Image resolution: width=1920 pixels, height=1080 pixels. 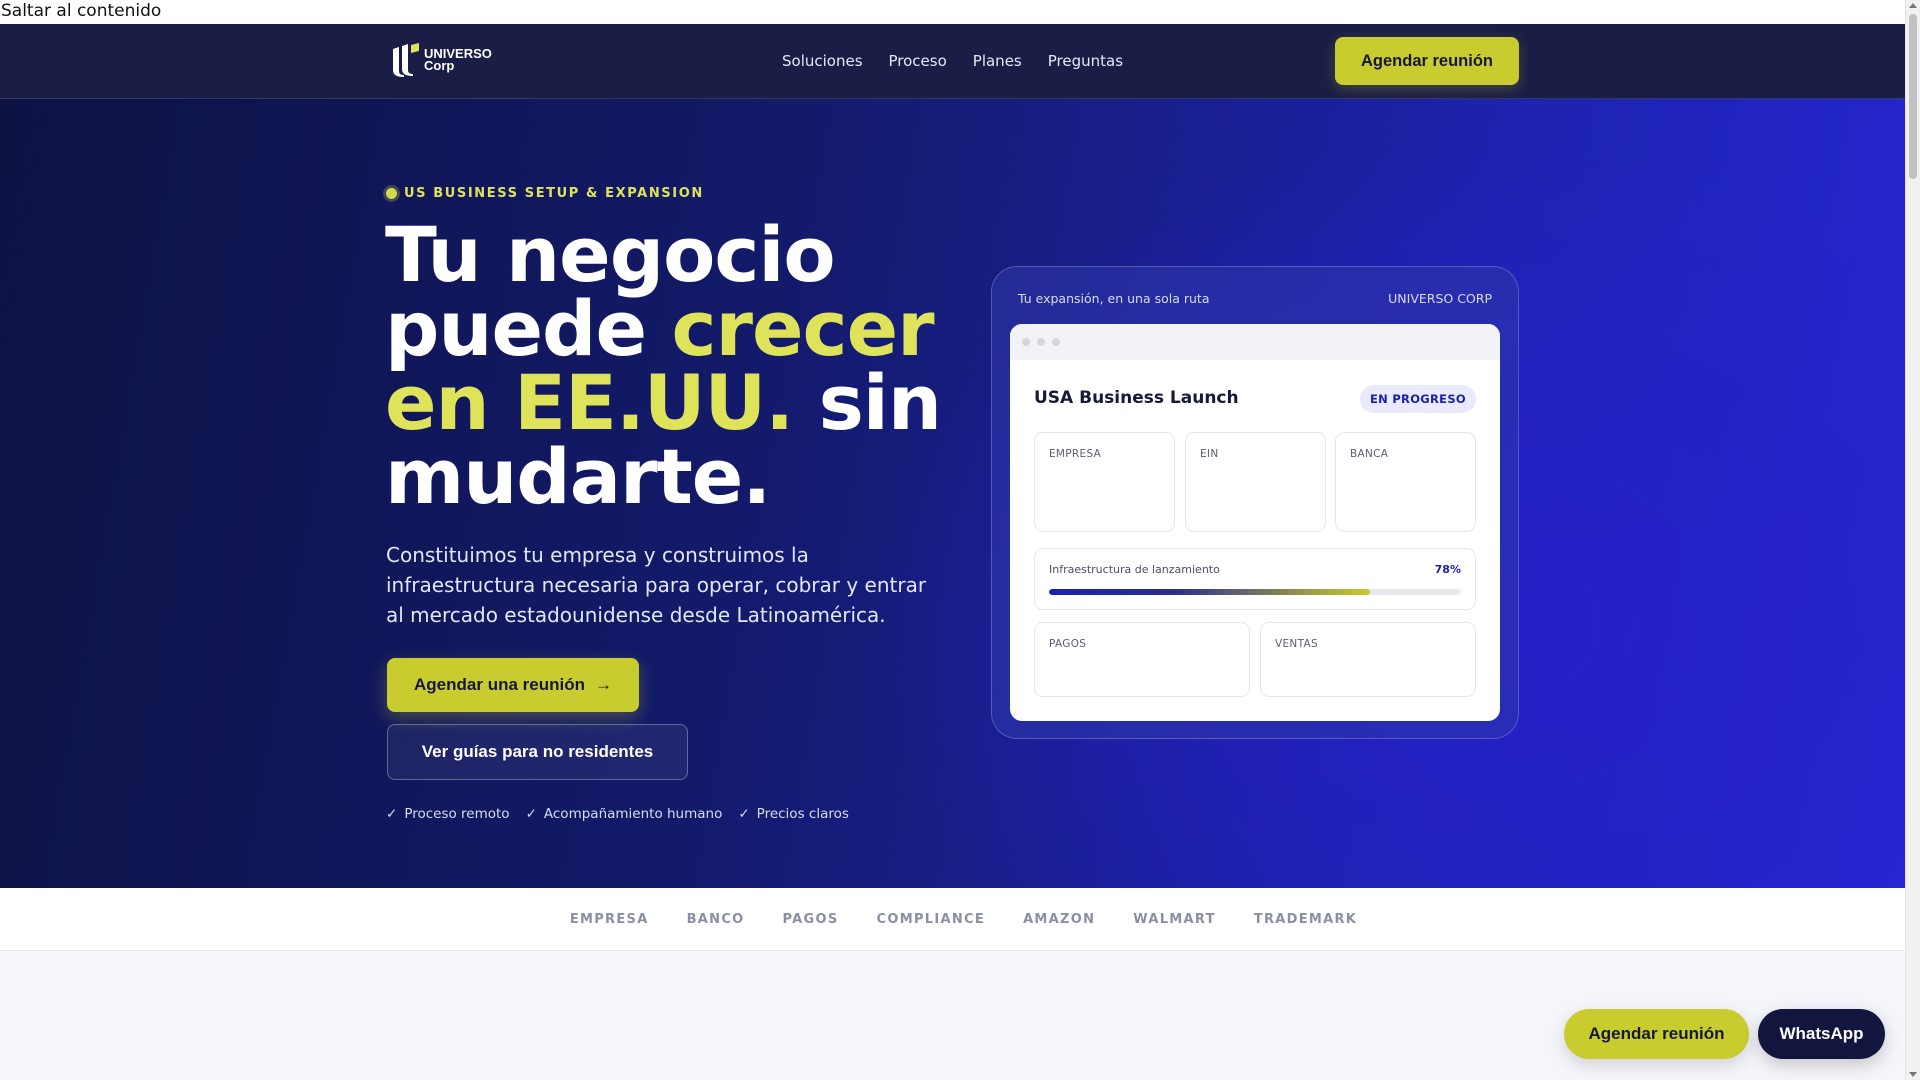 I want to click on logo-wordmark-line2: Corp, so click(x=439, y=65).